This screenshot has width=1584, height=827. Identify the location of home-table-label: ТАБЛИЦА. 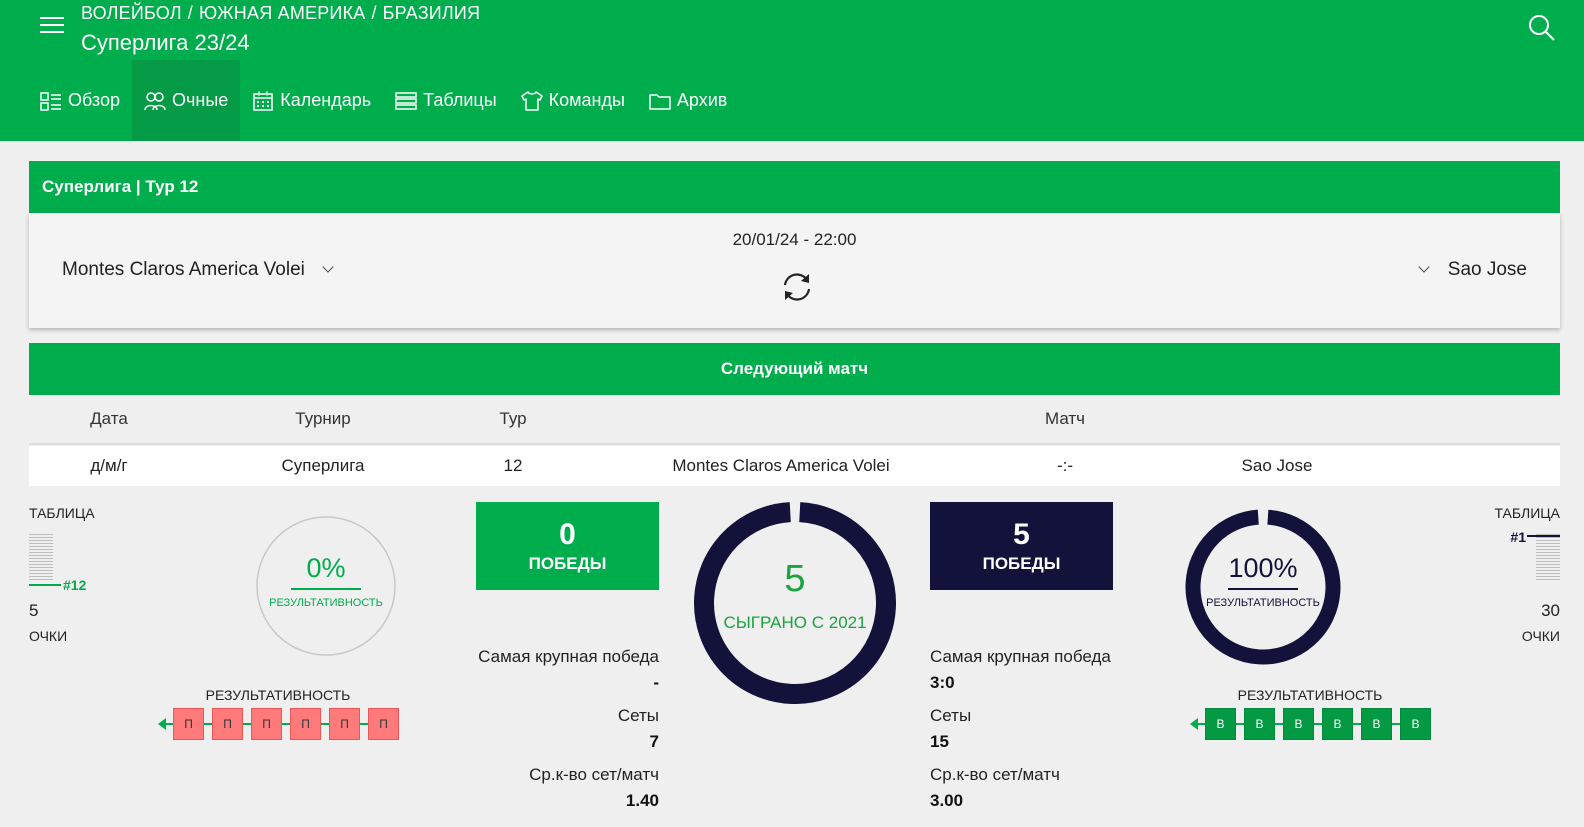
(62, 513).